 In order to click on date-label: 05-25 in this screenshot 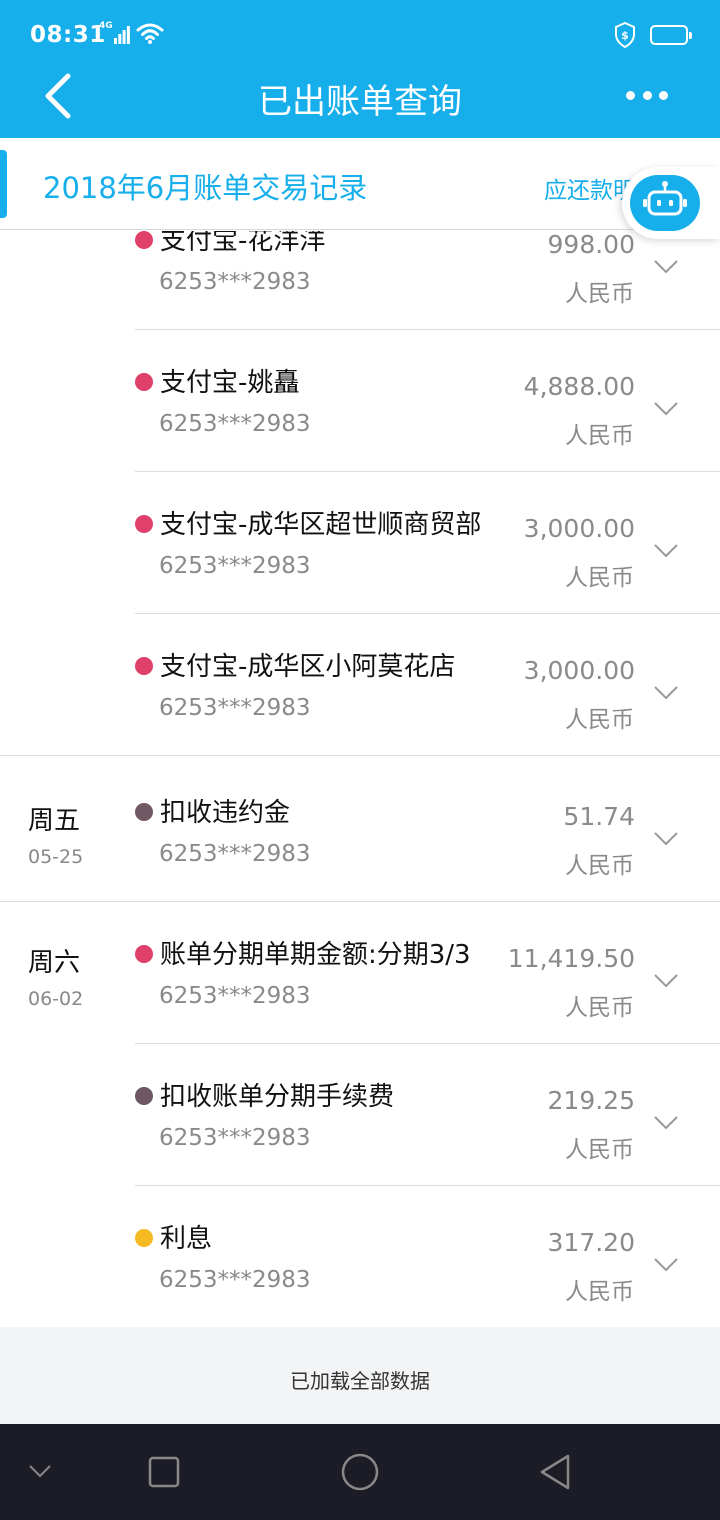, I will do `click(56, 857)`.